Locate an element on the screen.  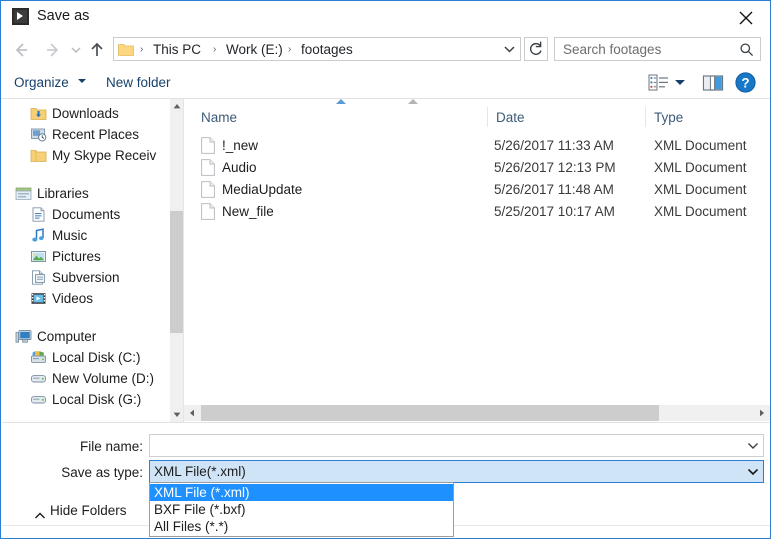
media-player-icon is located at coordinates (20, 16).